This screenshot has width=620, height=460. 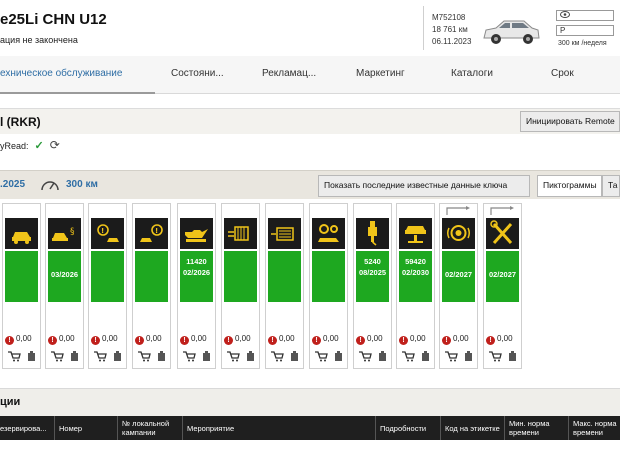 What do you see at coordinates (278, 428) in the screenshot?
I see `col-measure: Мероприятие` at bounding box center [278, 428].